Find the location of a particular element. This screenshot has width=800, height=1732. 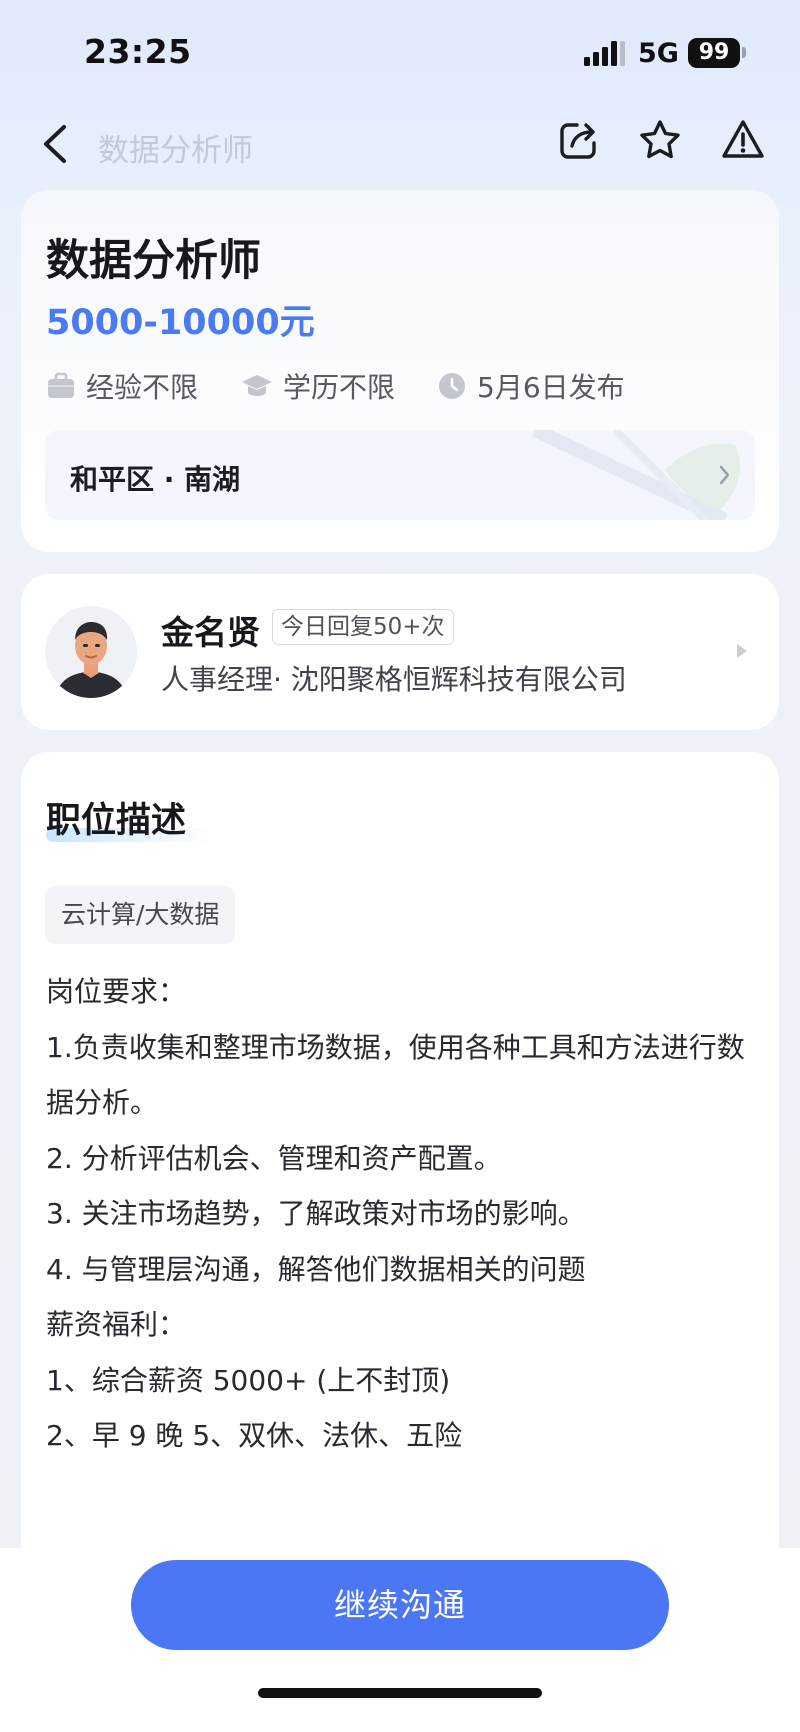

desc-line: 薪资福利： is located at coordinates (116, 1324).